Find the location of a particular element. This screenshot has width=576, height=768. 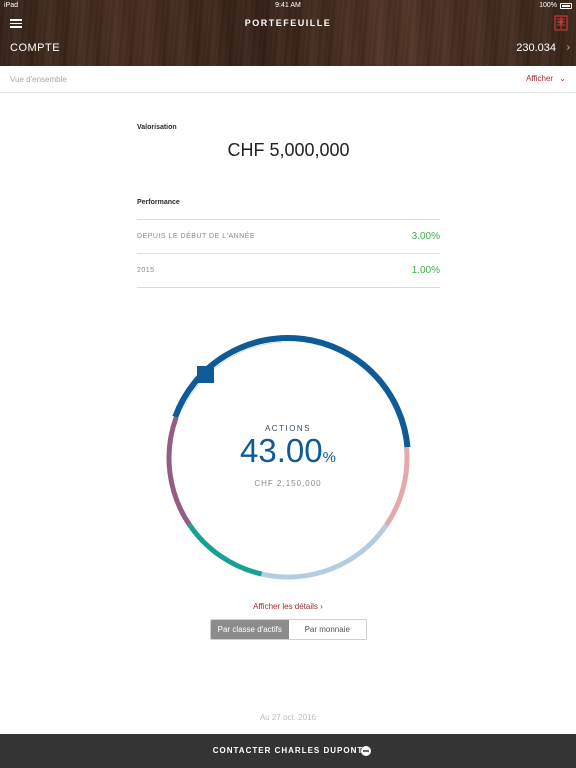

performance-row-value: 1.00% is located at coordinates (425, 270).